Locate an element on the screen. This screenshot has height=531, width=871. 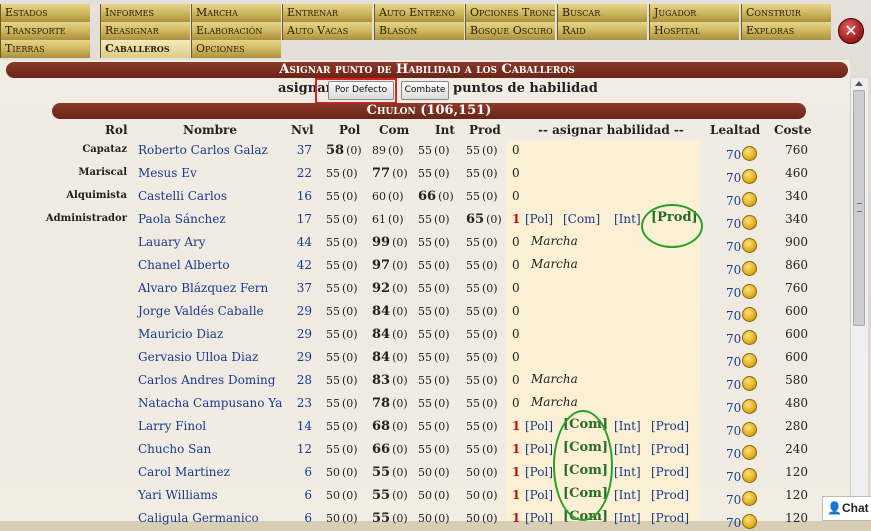
menu-item-opciones: Opciones is located at coordinates (236, 49).